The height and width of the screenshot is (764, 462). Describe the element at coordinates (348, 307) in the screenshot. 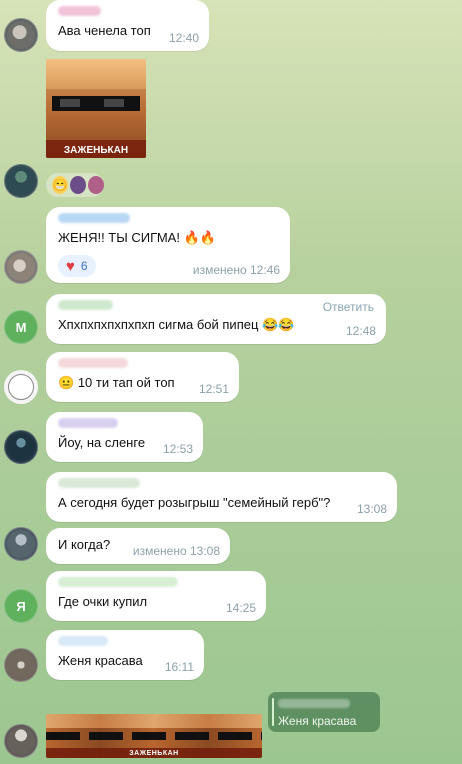

I see `reply-button: Ответить` at that location.